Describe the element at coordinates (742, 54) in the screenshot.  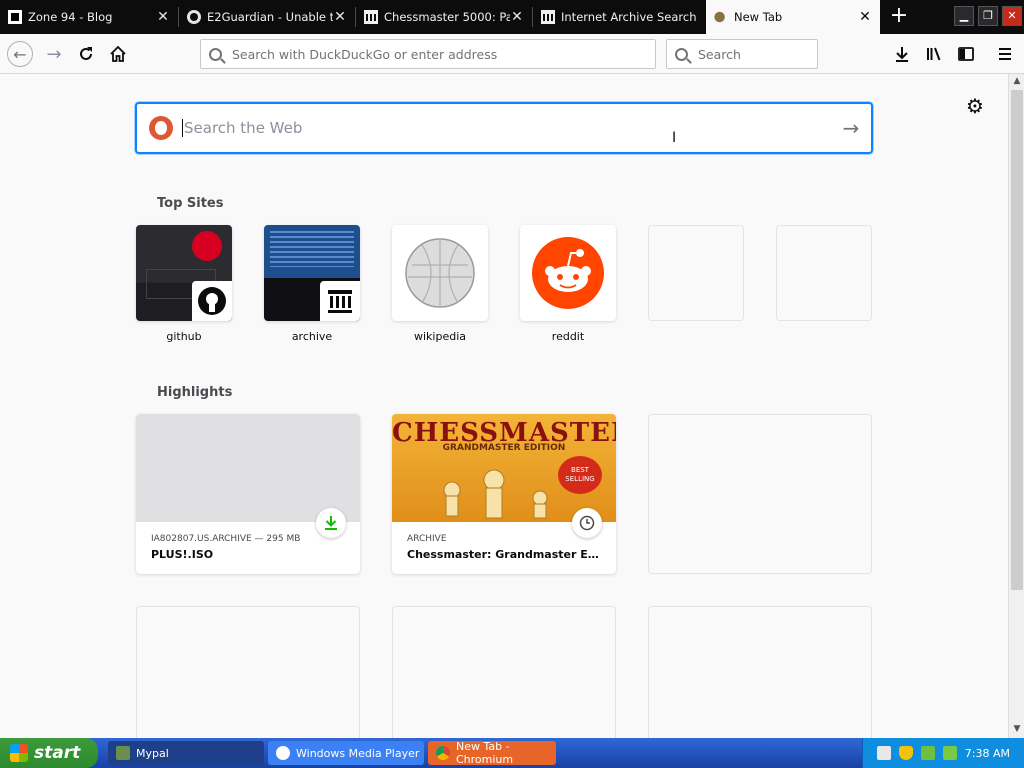
I see `search-box: Search` at that location.